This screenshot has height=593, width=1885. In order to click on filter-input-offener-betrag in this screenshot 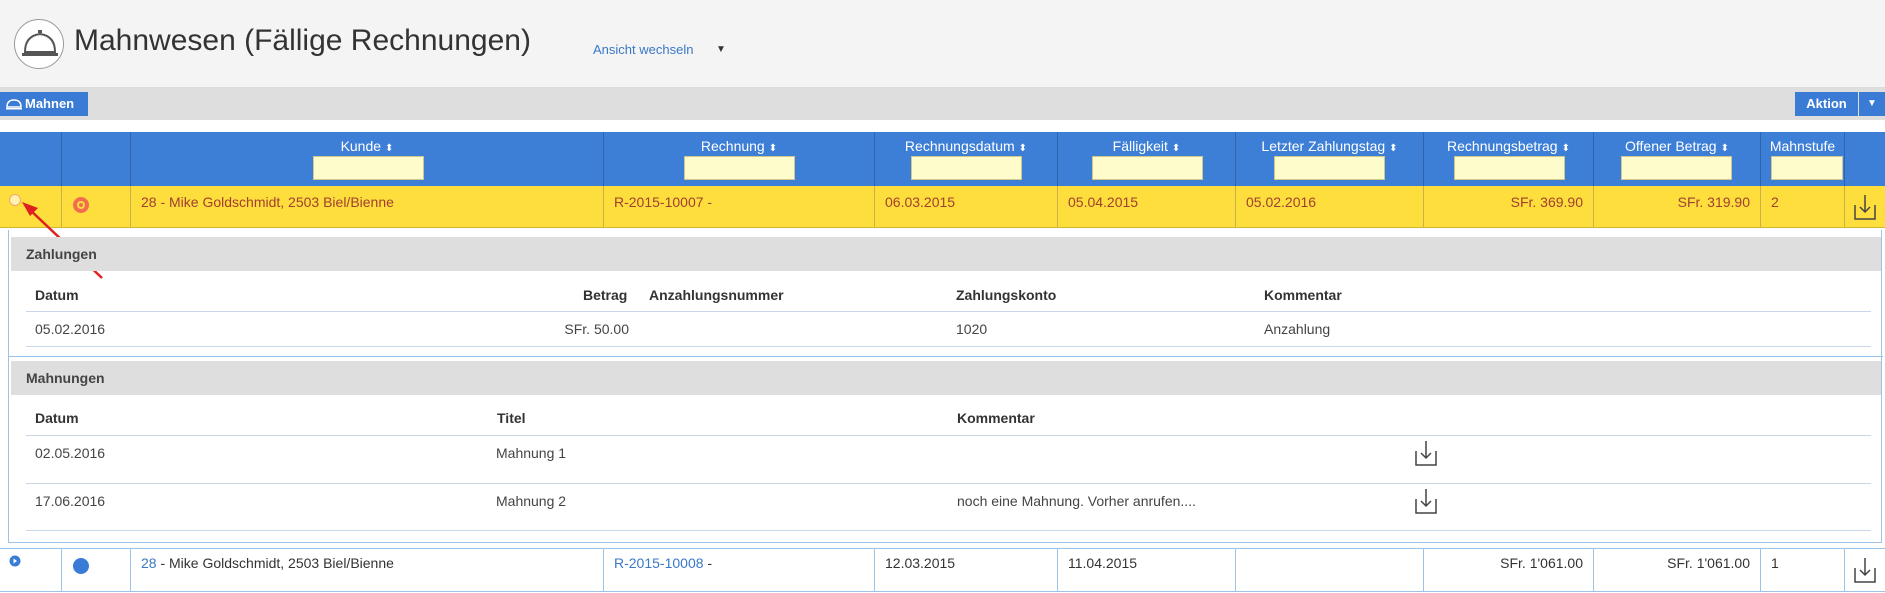, I will do `click(1676, 168)`.